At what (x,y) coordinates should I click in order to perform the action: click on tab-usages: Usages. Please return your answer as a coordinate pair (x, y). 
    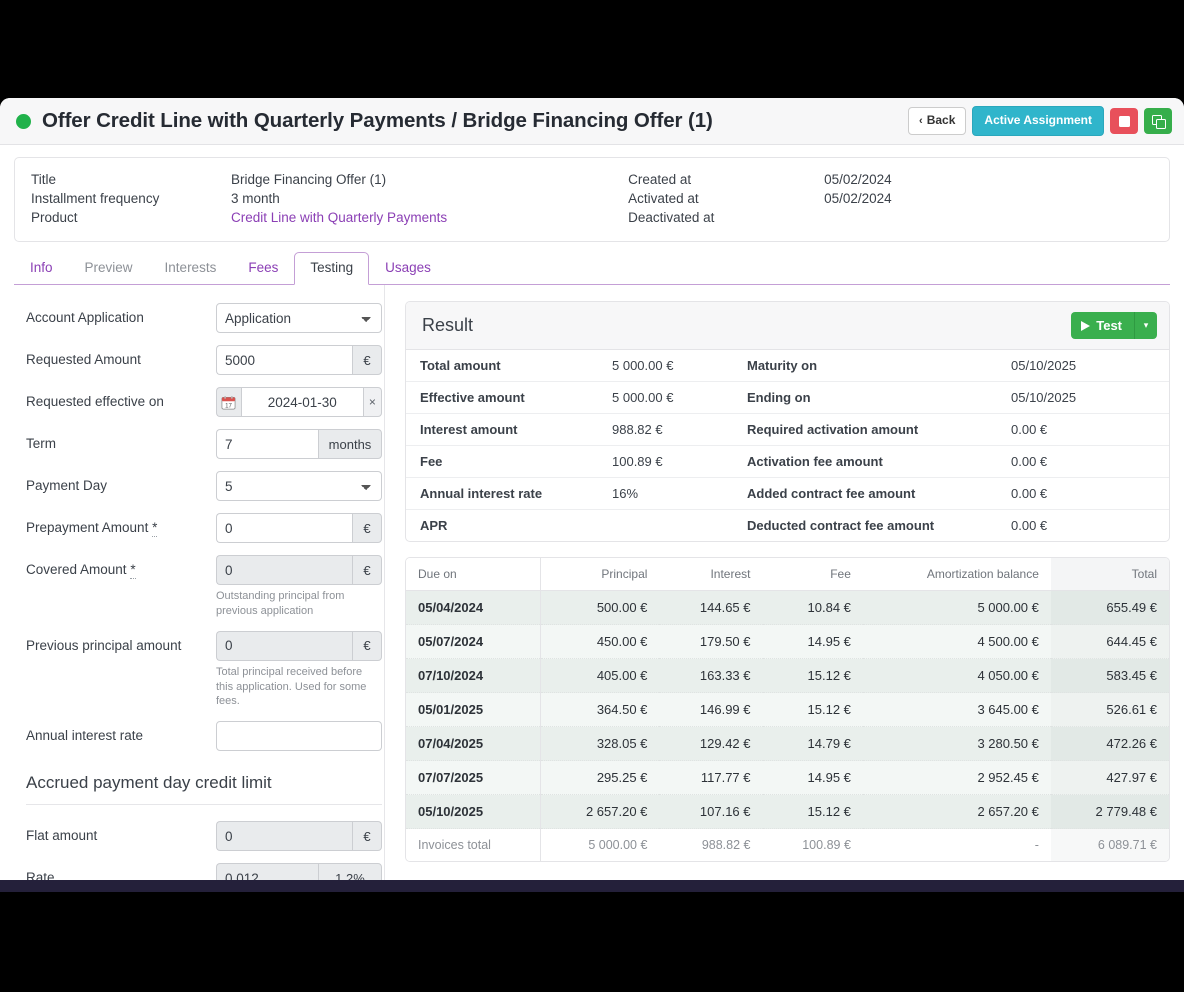
    Looking at the image, I should click on (408, 268).